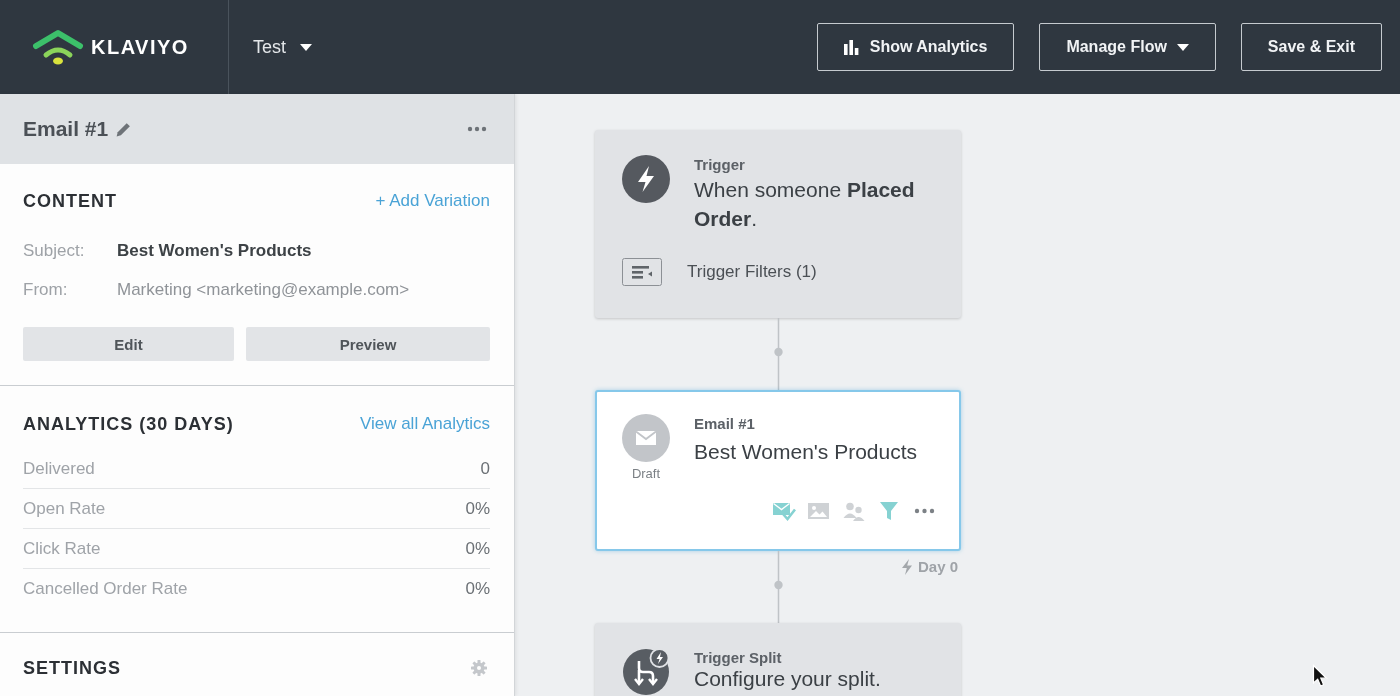 This screenshot has height=696, width=1400. What do you see at coordinates (66, 129) in the screenshot?
I see `email-name: Email #1` at bounding box center [66, 129].